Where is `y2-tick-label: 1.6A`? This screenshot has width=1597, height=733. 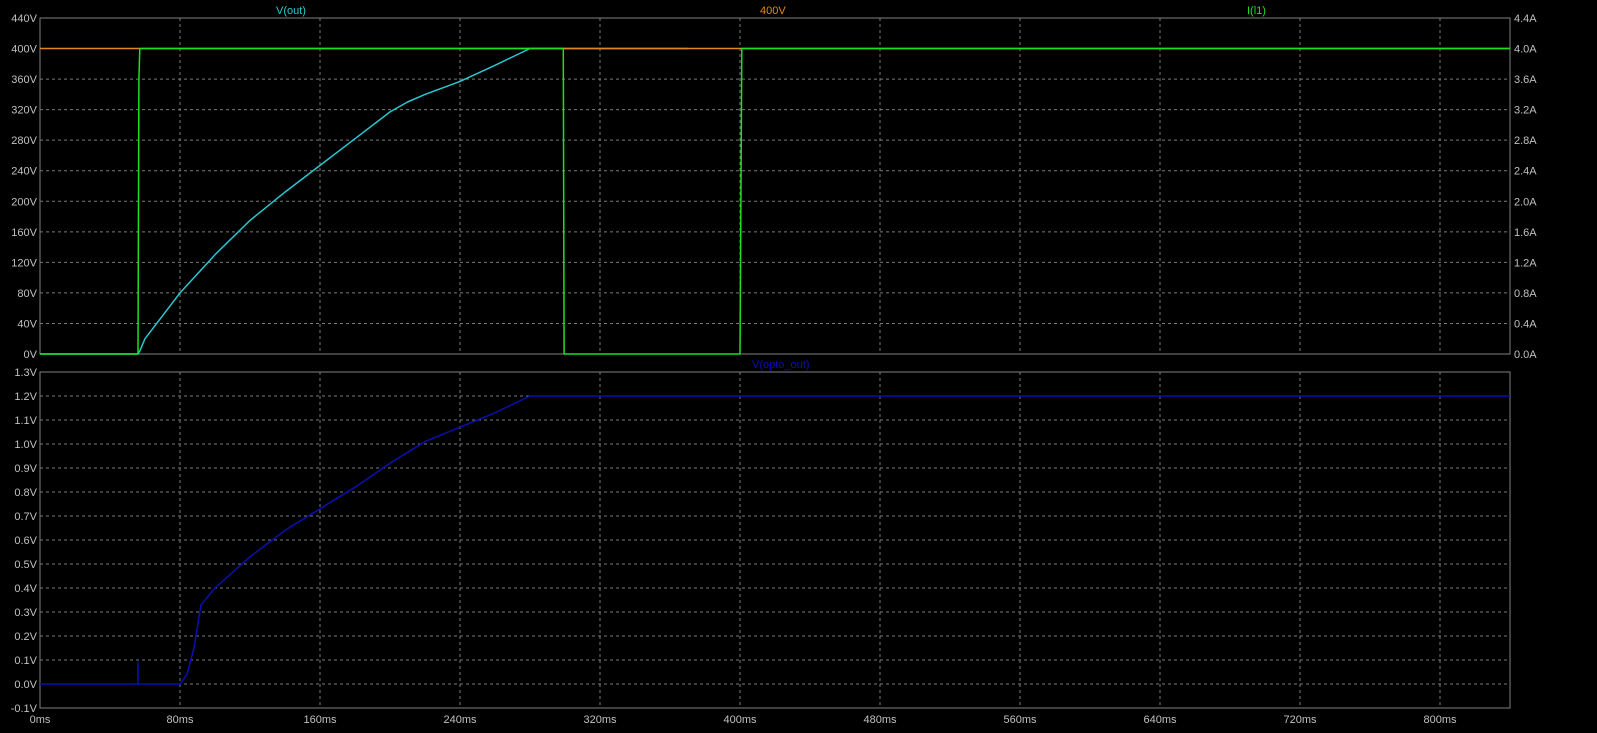 y2-tick-label: 1.6A is located at coordinates (1525, 233).